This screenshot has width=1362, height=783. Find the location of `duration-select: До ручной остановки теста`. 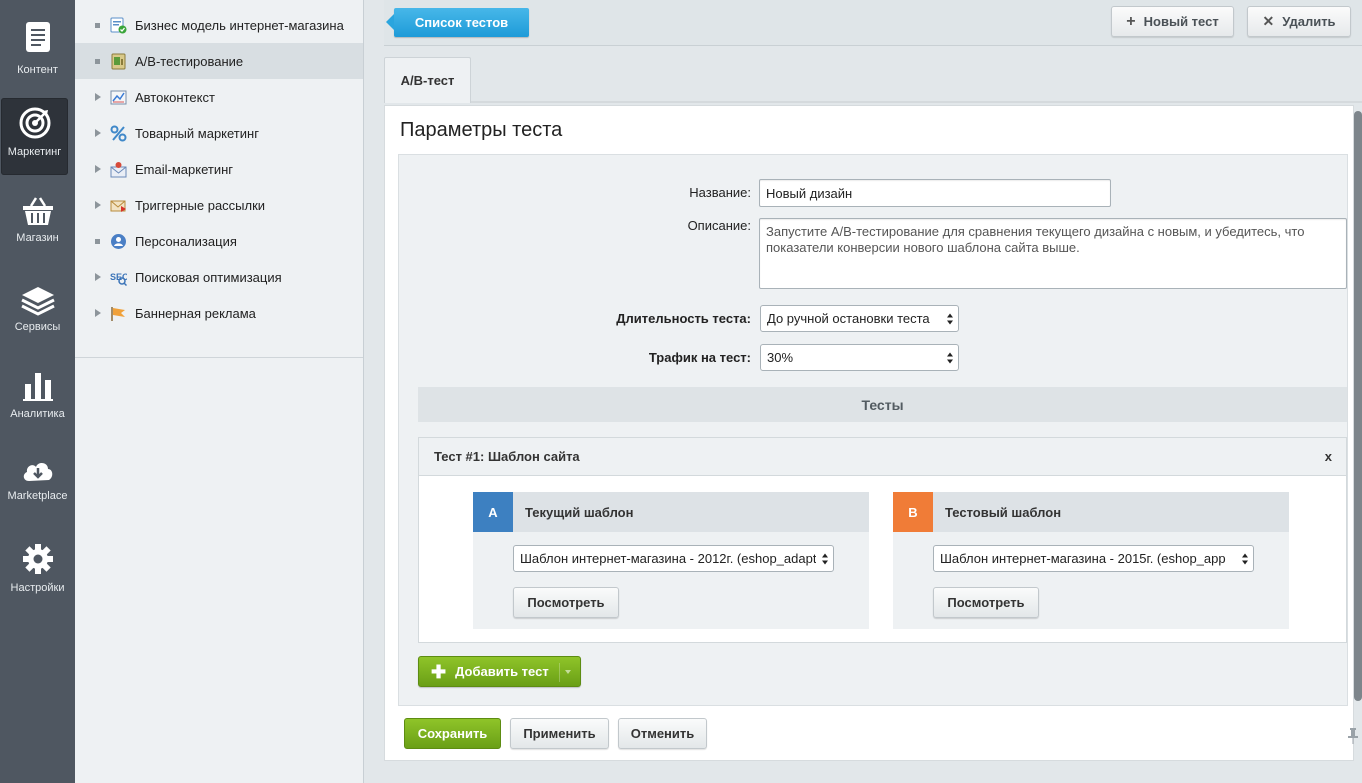

duration-select: До ручной остановки теста is located at coordinates (859, 318).